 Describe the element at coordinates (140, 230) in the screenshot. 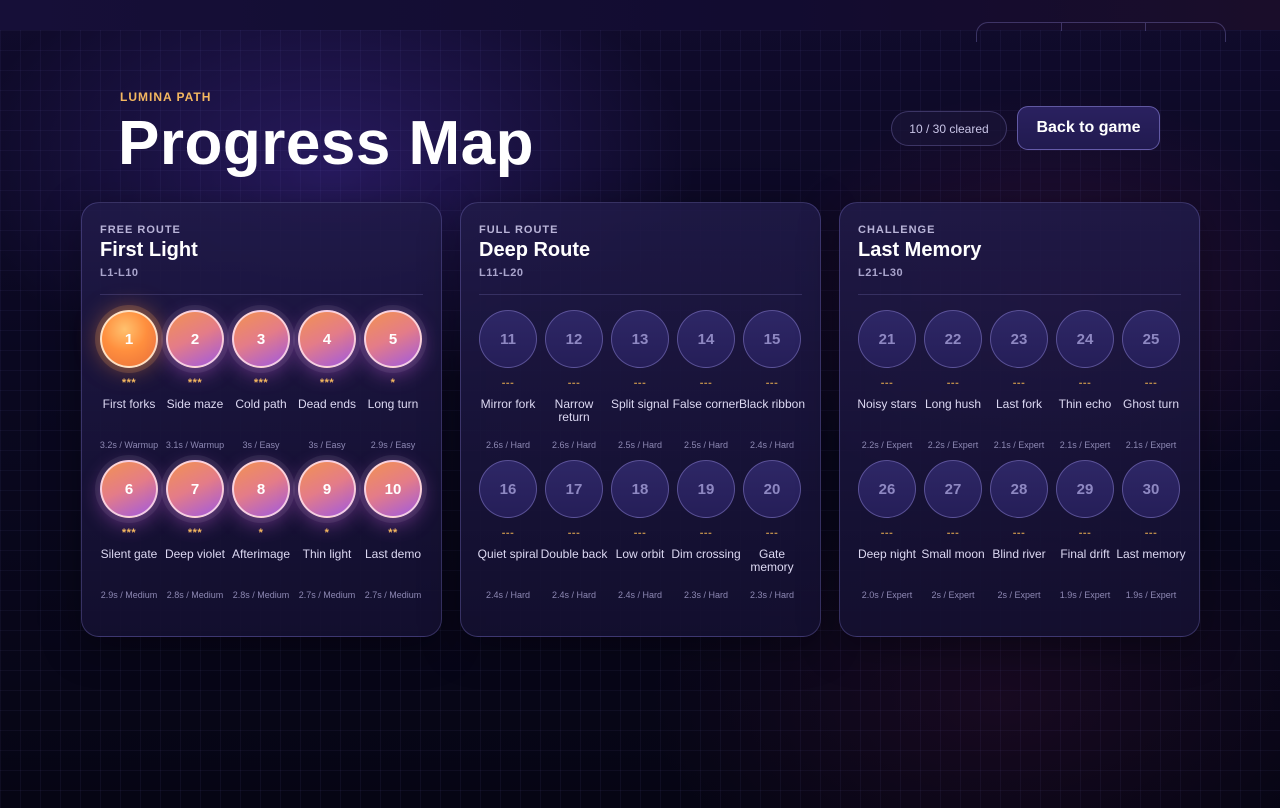

I see `panel-kicker: FREE ROUTE` at that location.